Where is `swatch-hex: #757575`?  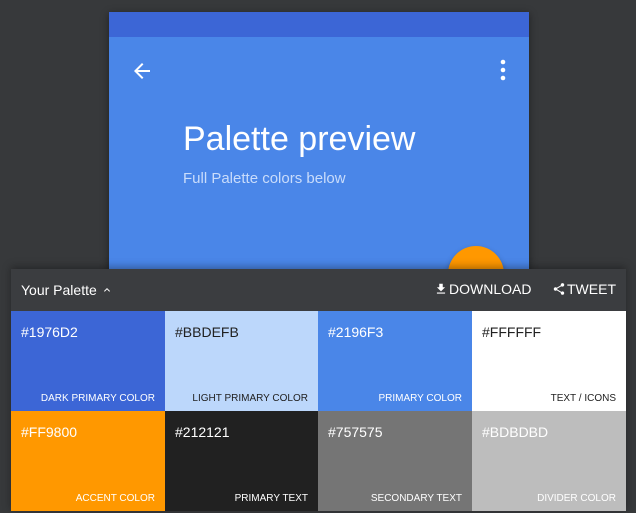 swatch-hex: #757575 is located at coordinates (355, 432).